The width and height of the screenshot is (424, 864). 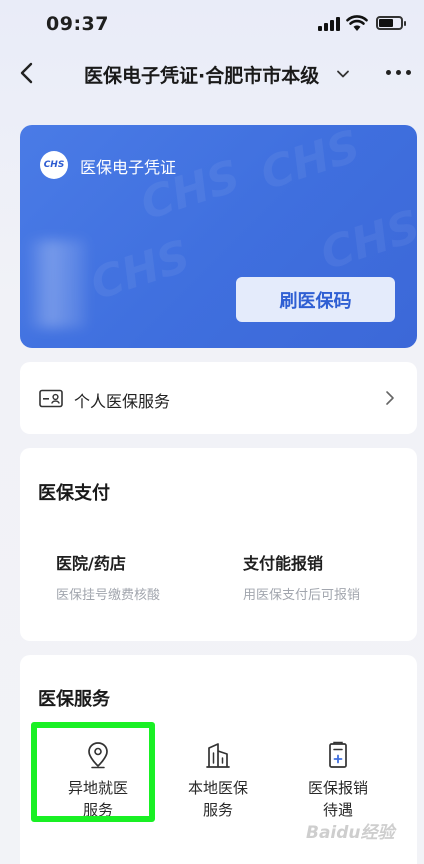 I want to click on chevron-down-icon, so click(x=343, y=74).